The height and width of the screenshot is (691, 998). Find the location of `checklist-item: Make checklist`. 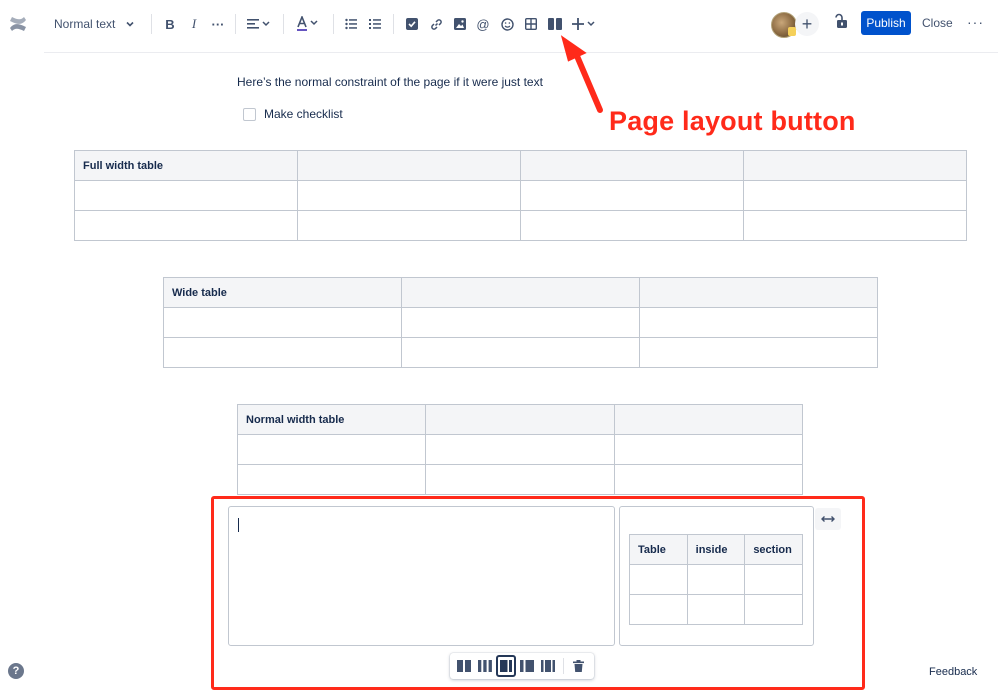

checklist-item: Make checklist is located at coordinates (293, 114).